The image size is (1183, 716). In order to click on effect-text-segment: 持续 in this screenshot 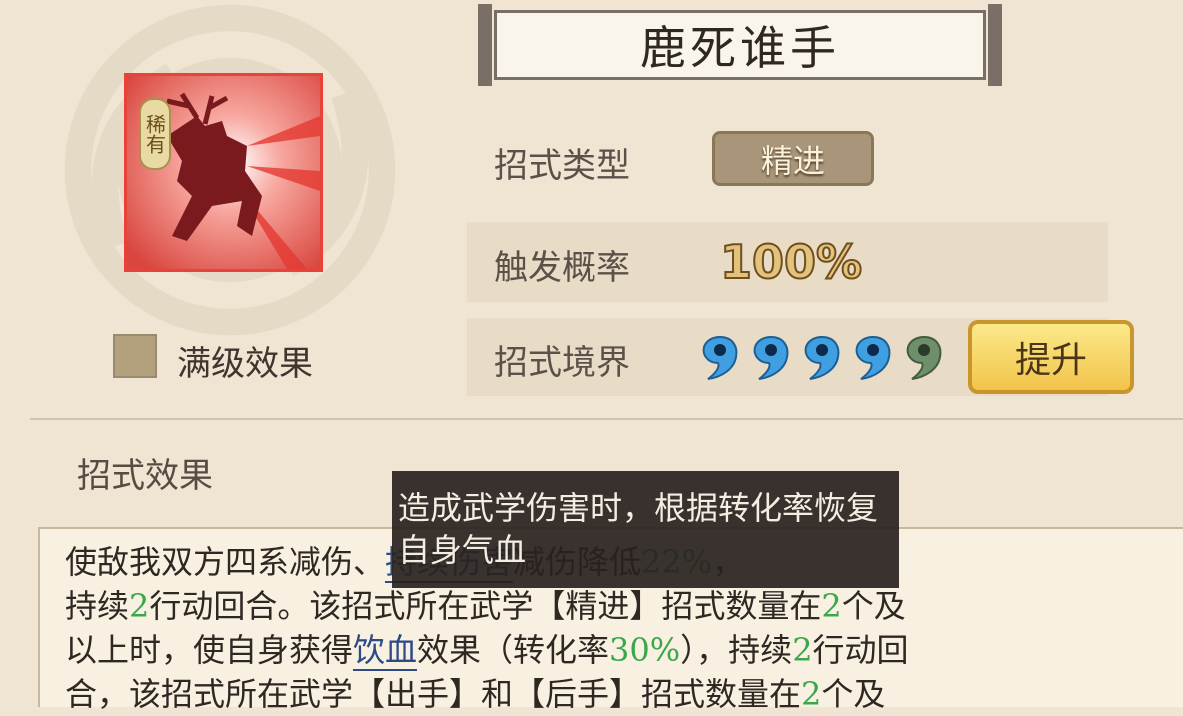, I will do `click(97, 606)`.